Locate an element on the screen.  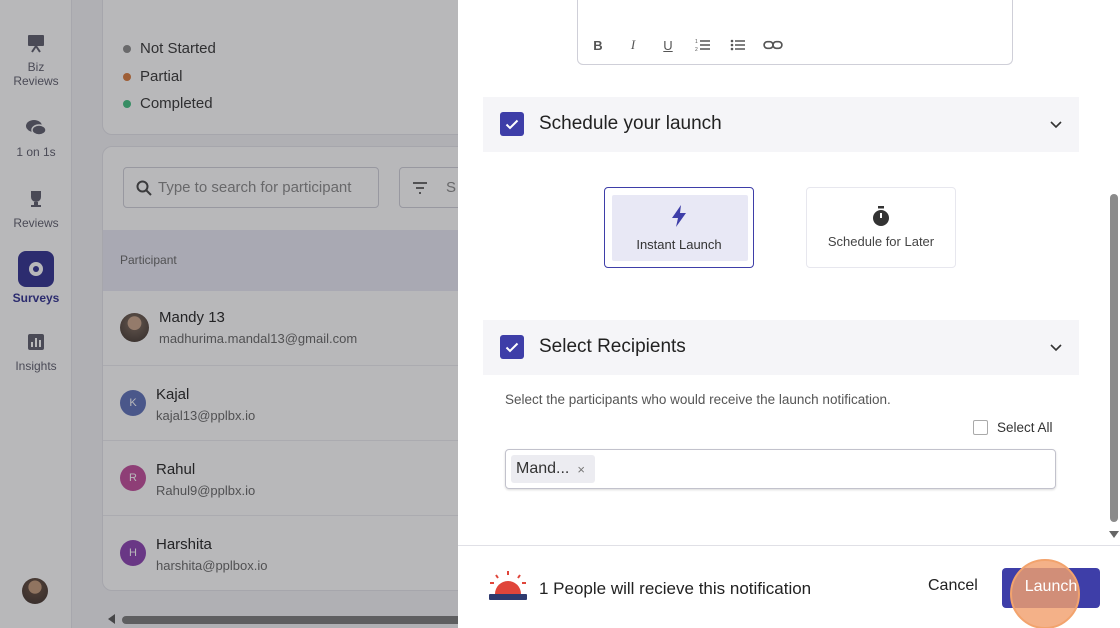
checkbox-box is located at coordinates (980, 427).